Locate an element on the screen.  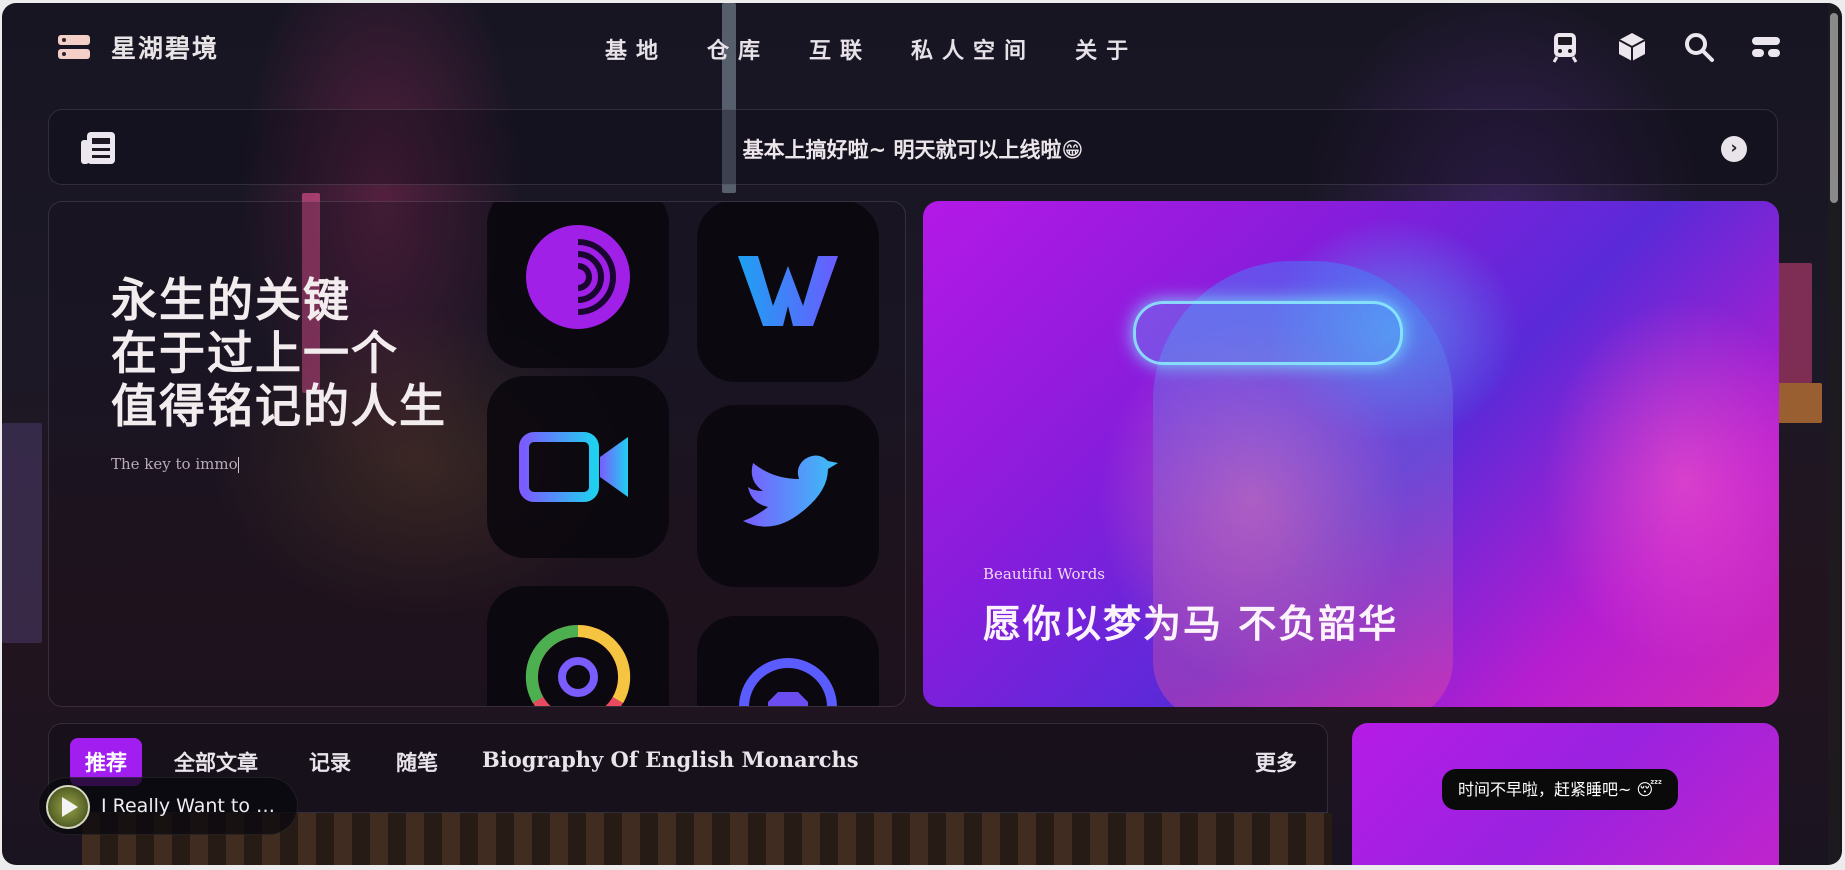
play-icon is located at coordinates (70, 807).